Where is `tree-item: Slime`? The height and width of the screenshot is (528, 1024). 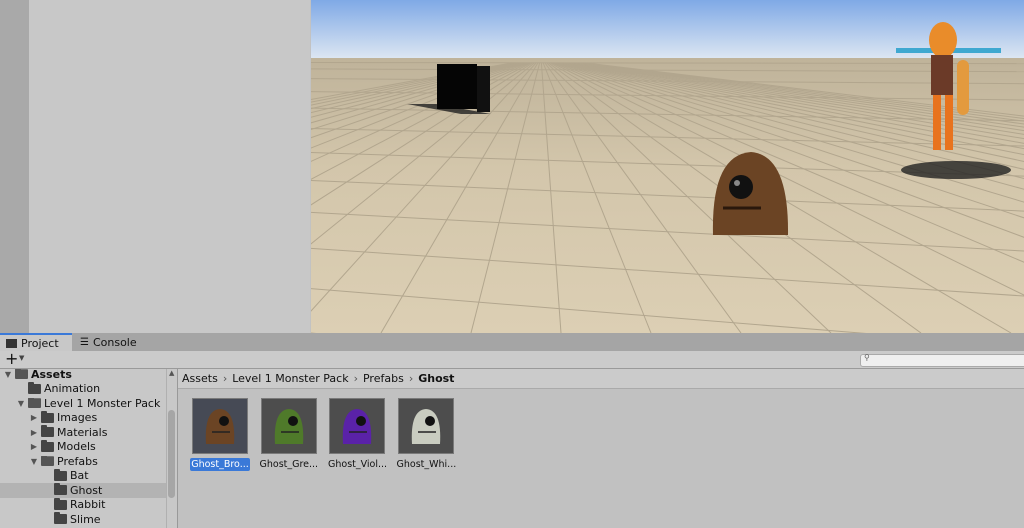
tree-item: Slime is located at coordinates (83, 519).